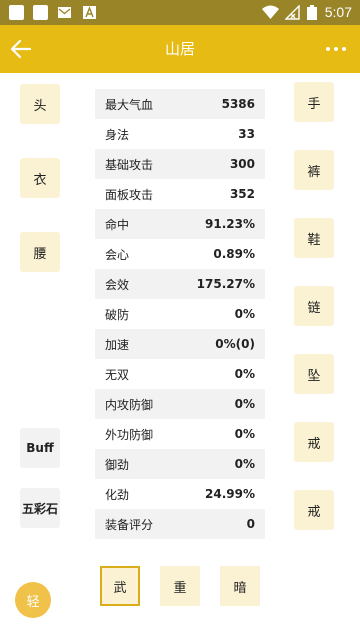 The width and height of the screenshot is (360, 639). What do you see at coordinates (314, 238) in the screenshot?
I see `equip-slot-shoes: 鞋` at bounding box center [314, 238].